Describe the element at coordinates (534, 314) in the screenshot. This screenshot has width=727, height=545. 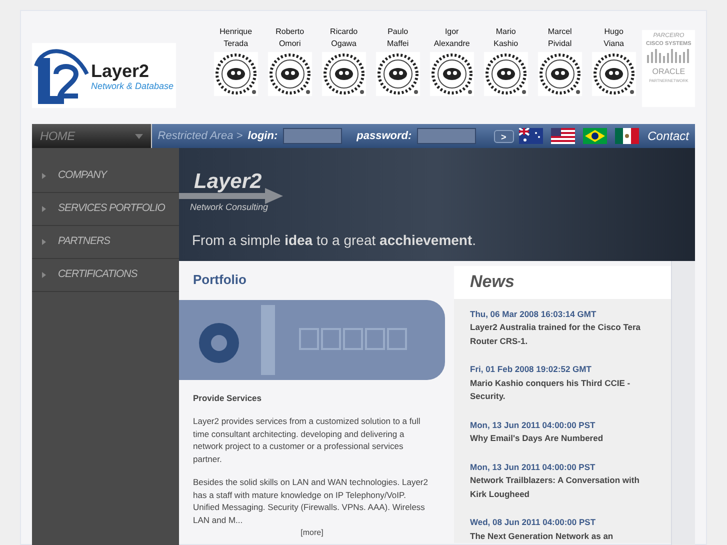
I see `news-date: Thu, 06 Mar 2008 16:03:14 GMT` at that location.